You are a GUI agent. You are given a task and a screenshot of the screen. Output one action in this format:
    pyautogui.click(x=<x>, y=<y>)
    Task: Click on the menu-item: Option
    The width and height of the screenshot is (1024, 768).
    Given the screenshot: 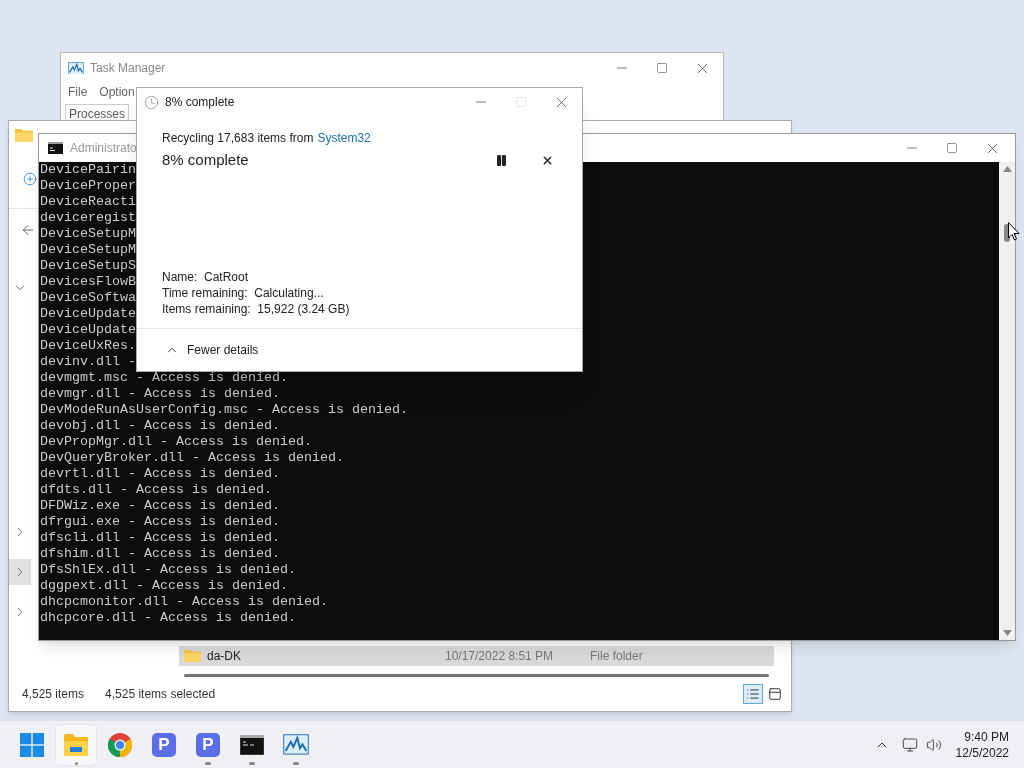 What is the action you would take?
    pyautogui.click(x=117, y=92)
    